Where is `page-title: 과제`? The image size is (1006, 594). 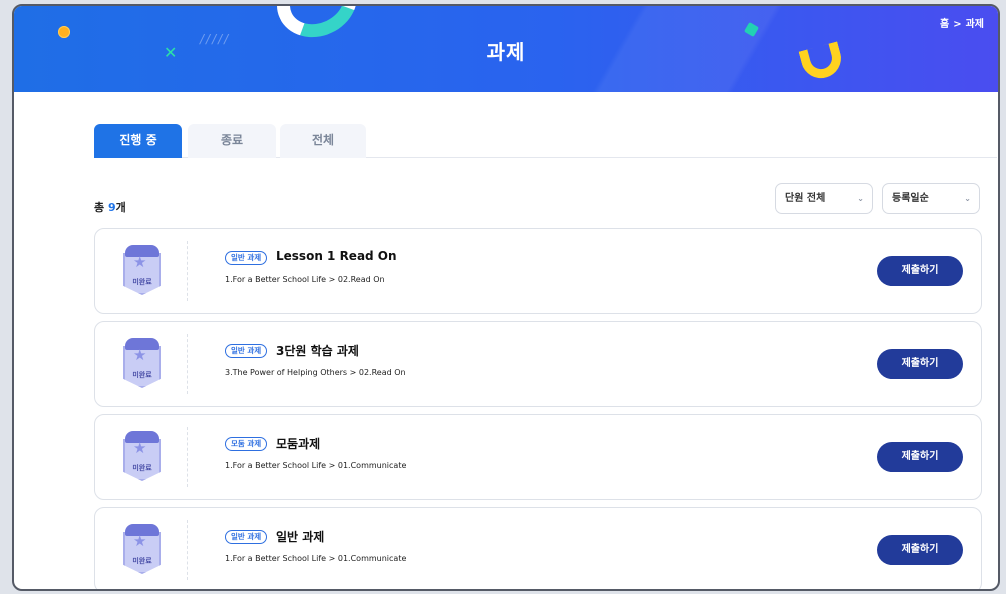
page-title: 과제 is located at coordinates (506, 52).